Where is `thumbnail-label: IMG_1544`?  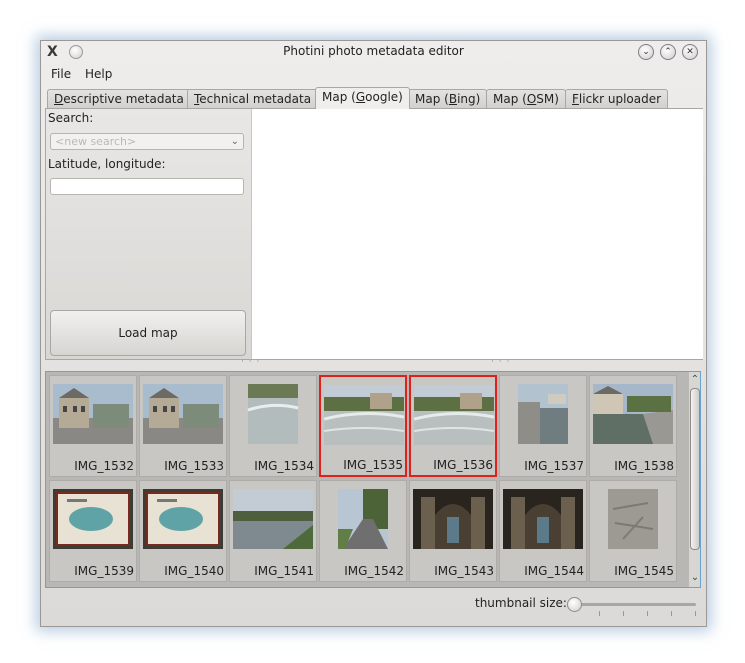 thumbnail-label: IMG_1544 is located at coordinates (554, 571).